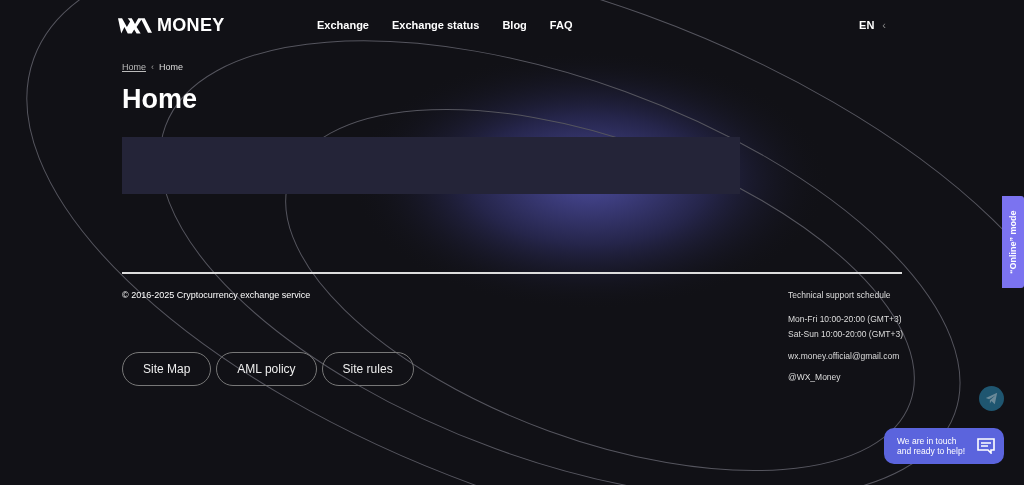  Describe the element at coordinates (217, 295) in the screenshot. I see `copyright-text: © 2016-2025 Cryptocurrency exchange service` at that location.